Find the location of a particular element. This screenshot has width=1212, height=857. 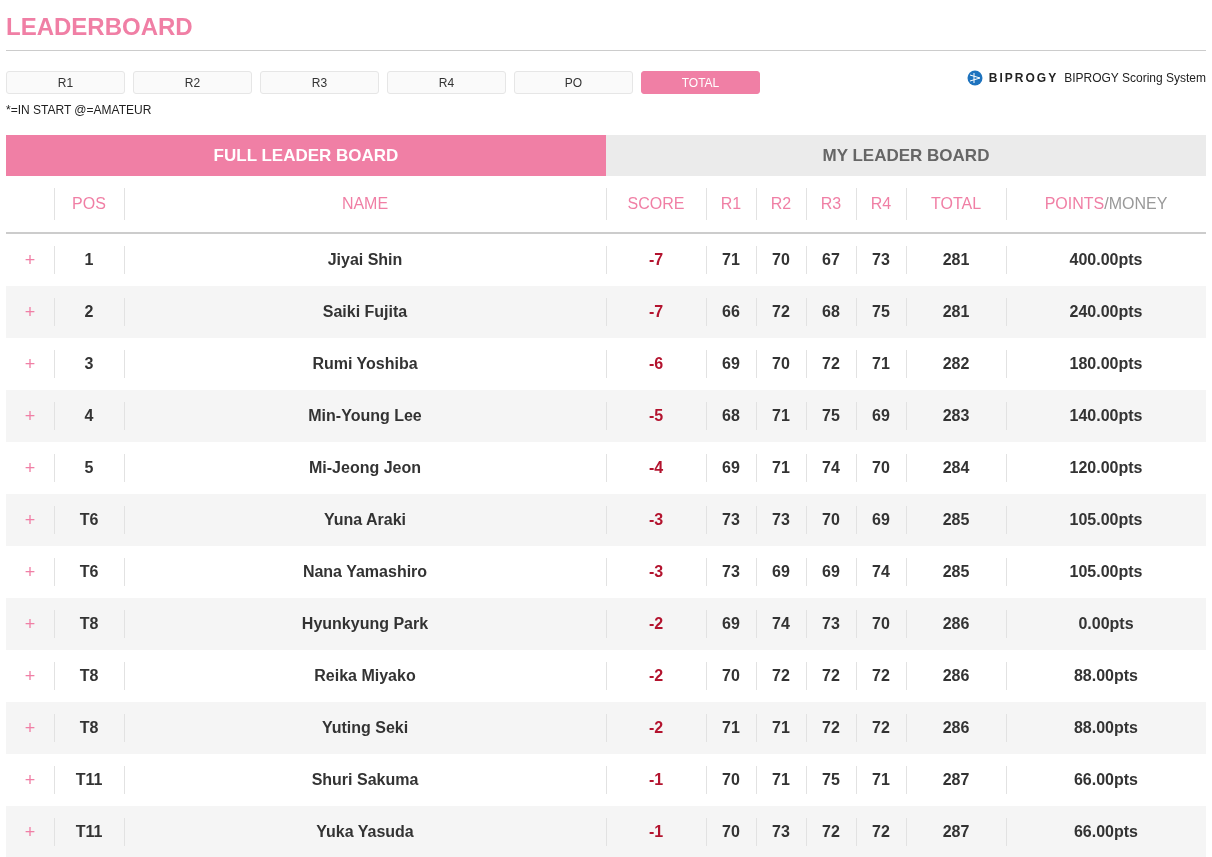

score-cell-text: -7 is located at coordinates (656, 260).